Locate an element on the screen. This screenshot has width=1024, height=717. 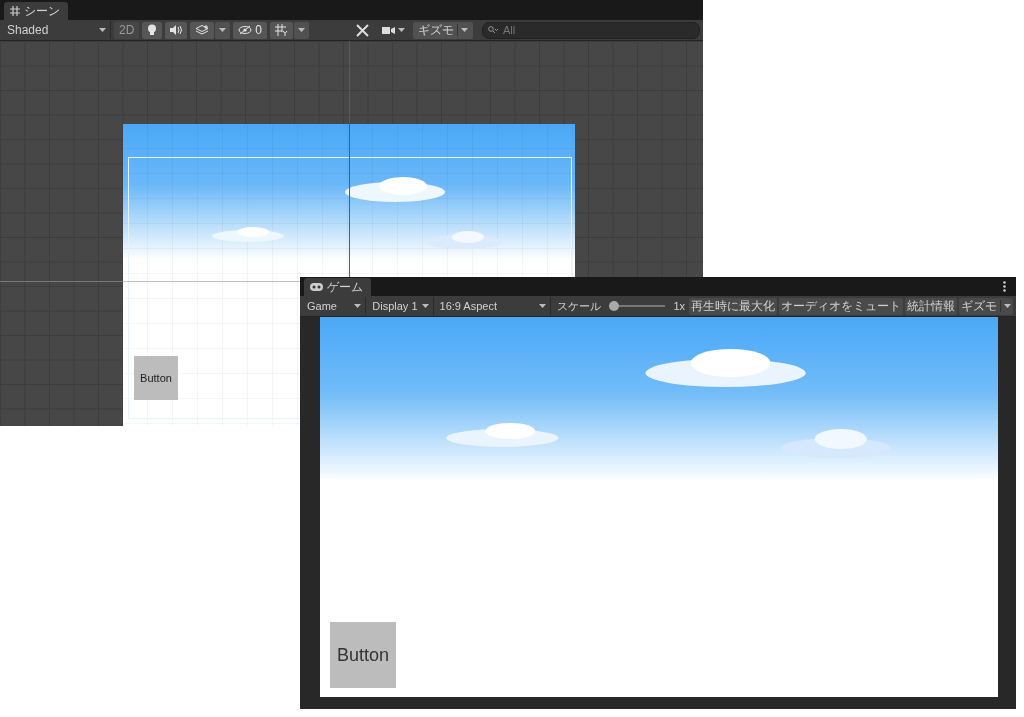
scene-tab: シーン is located at coordinates (36, 11).